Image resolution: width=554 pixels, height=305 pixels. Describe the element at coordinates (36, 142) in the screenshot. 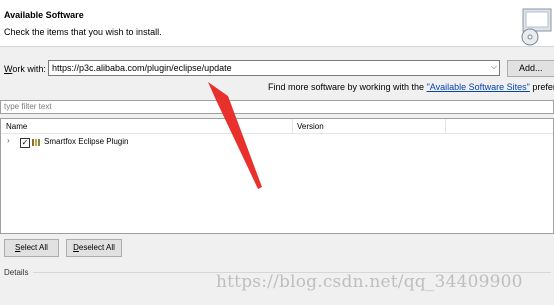

I see `feature-group-icon` at that location.